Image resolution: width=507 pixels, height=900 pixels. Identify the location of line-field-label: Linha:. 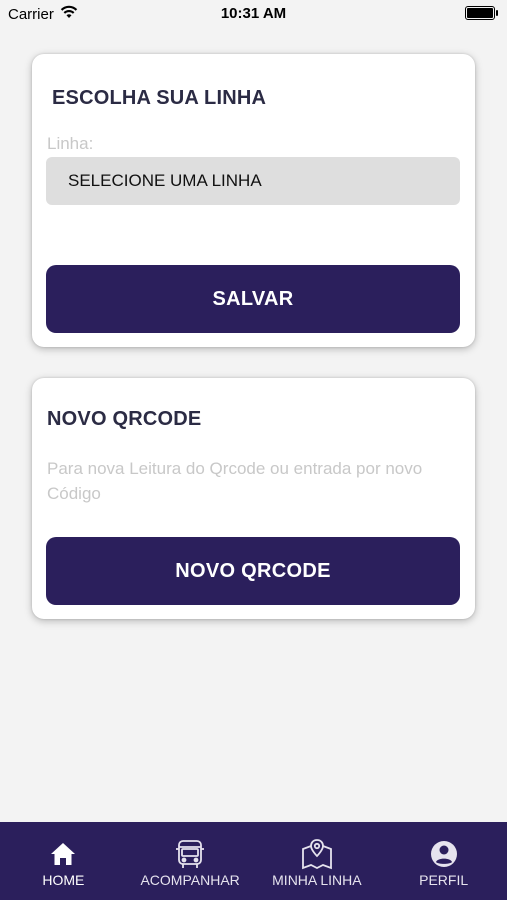
(70, 143).